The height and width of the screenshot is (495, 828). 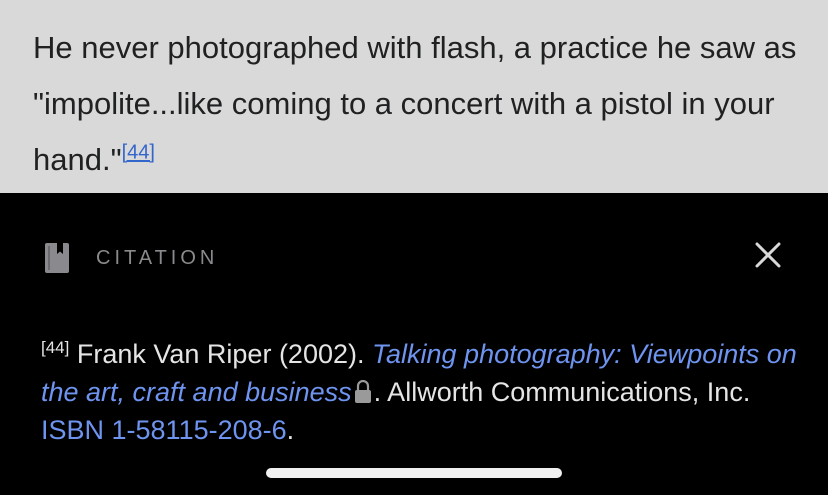 What do you see at coordinates (157, 257) in the screenshot?
I see `citation-label: CITATION` at bounding box center [157, 257].